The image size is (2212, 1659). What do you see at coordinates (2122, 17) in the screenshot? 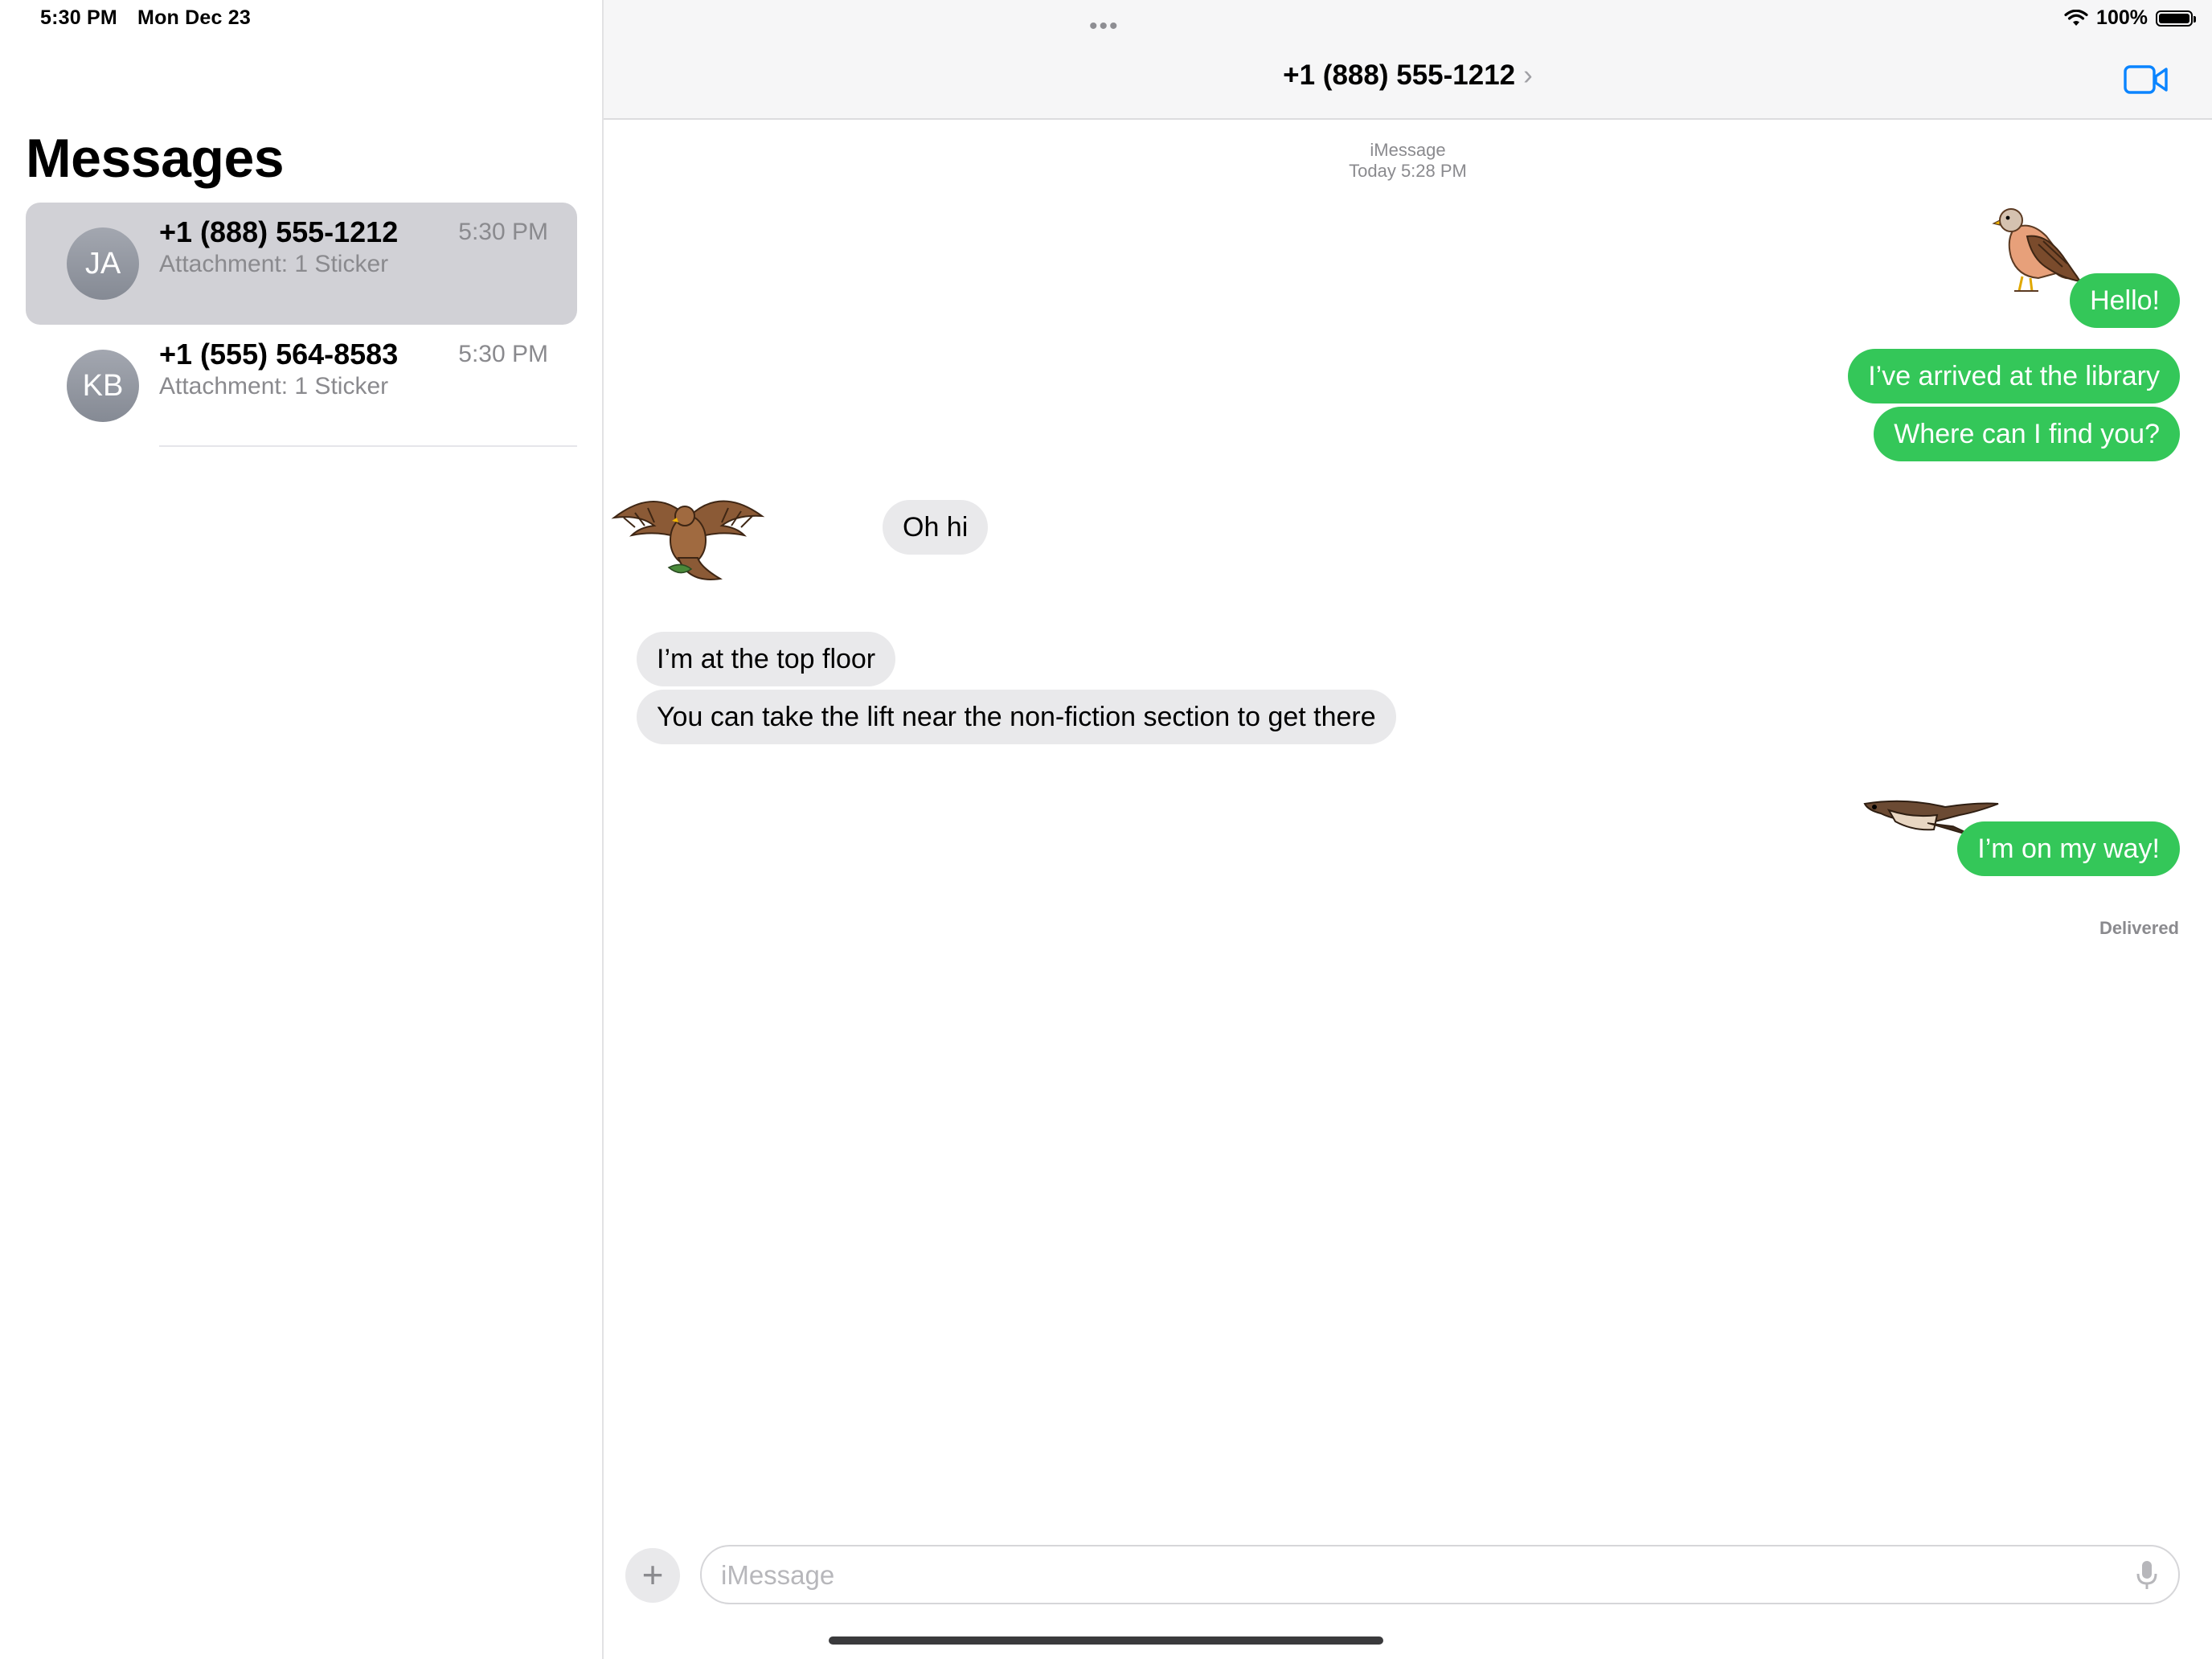
I see `battery-percent: 100%` at bounding box center [2122, 17].